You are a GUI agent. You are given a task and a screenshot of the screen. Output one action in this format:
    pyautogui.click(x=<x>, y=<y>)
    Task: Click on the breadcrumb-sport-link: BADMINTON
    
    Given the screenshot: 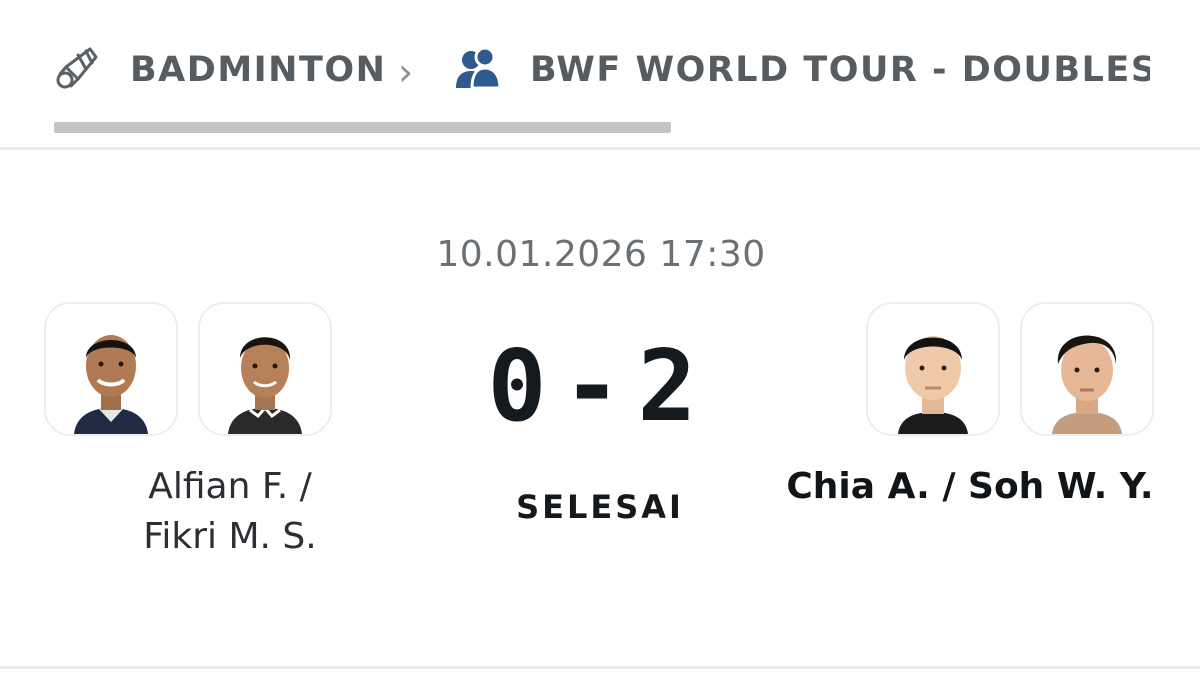 What is the action you would take?
    pyautogui.click(x=219, y=70)
    